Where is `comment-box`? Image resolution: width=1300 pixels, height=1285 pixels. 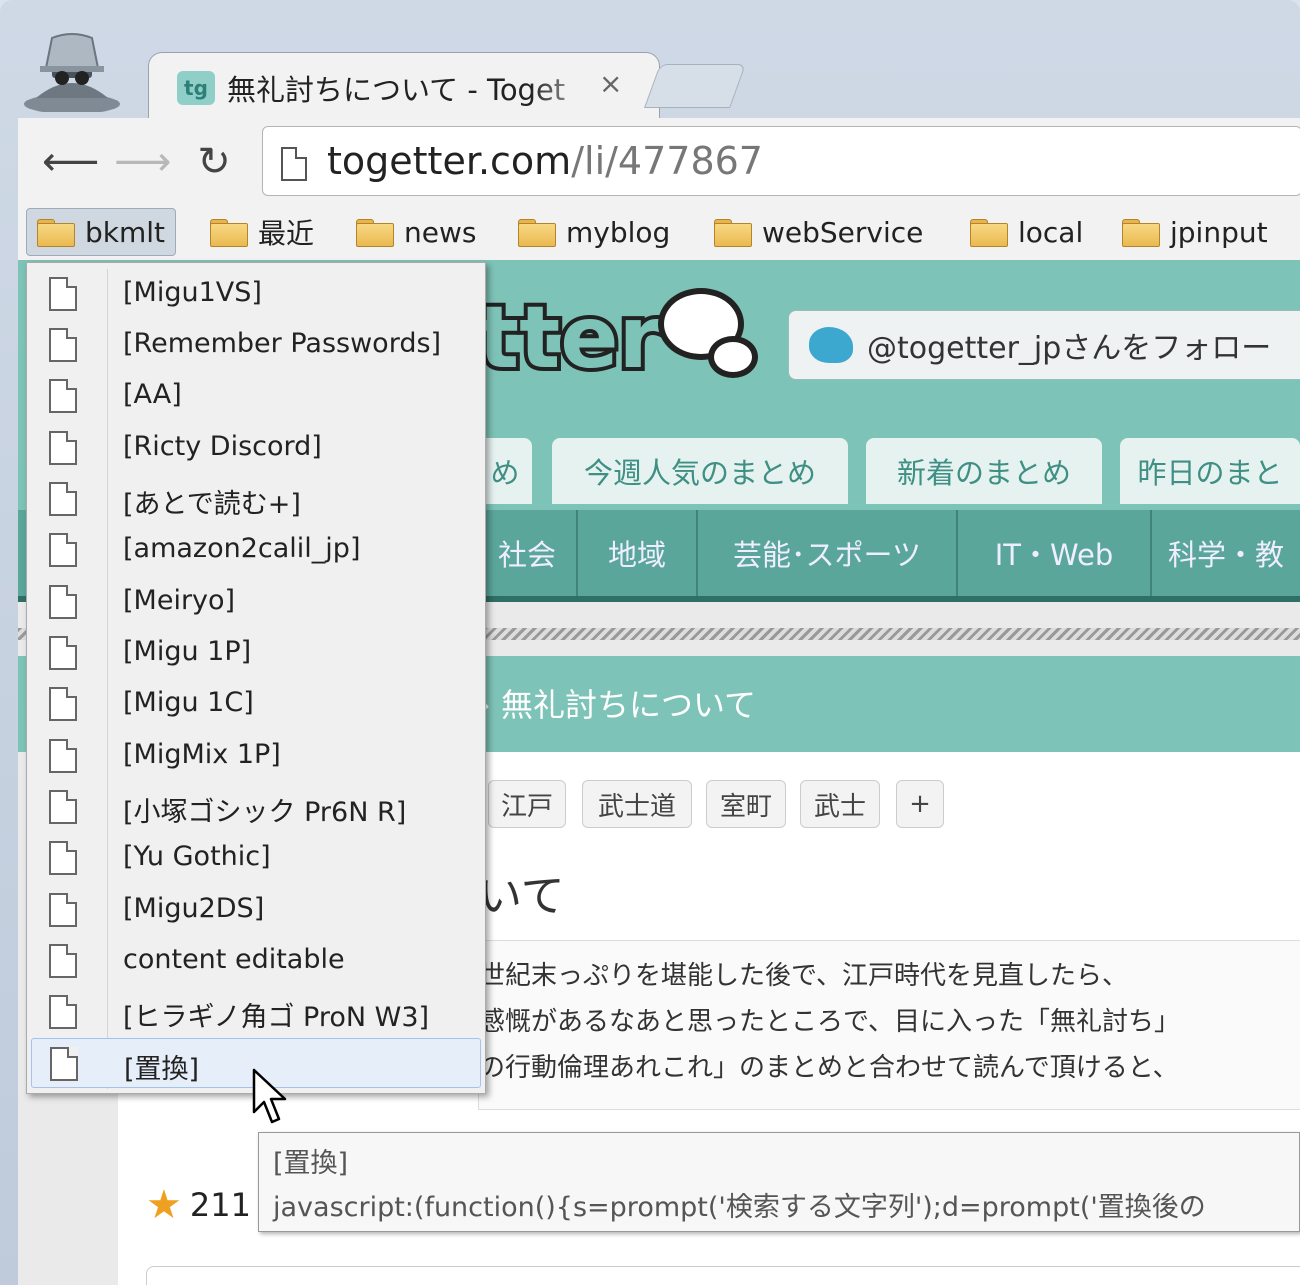
comment-box is located at coordinates (723, 1275).